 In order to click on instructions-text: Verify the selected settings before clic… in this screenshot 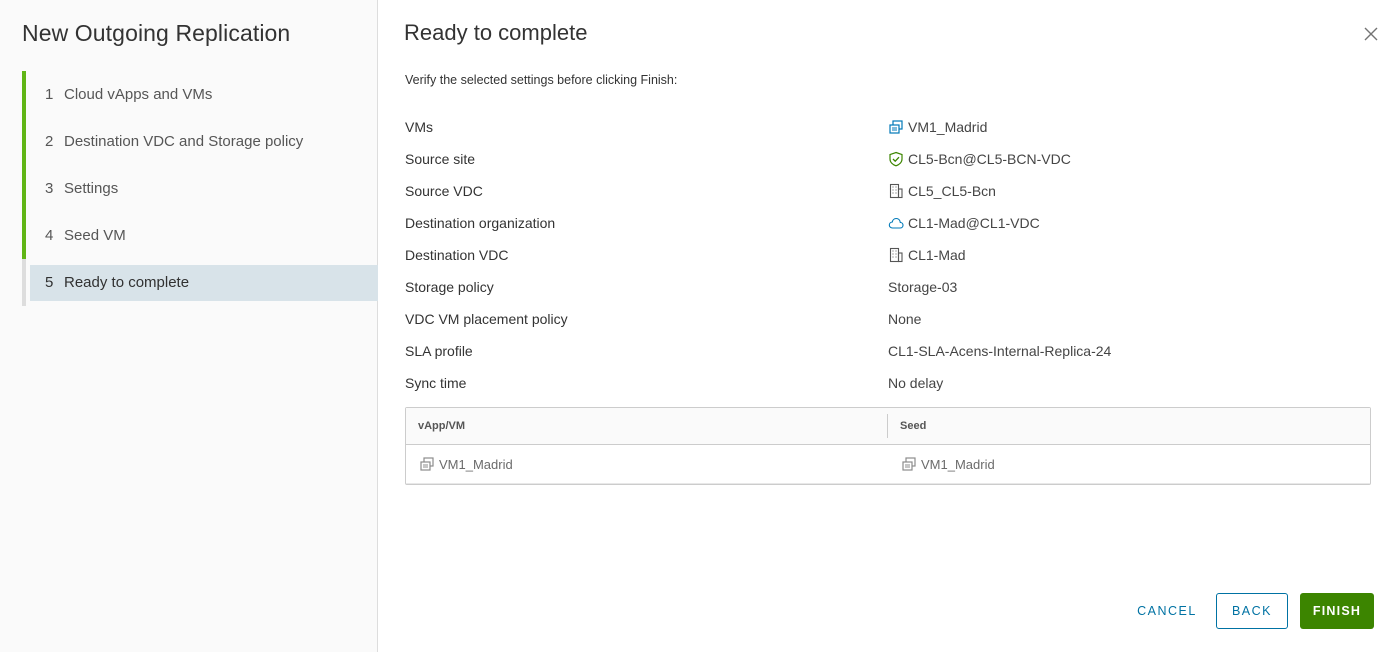, I will do `click(541, 80)`.